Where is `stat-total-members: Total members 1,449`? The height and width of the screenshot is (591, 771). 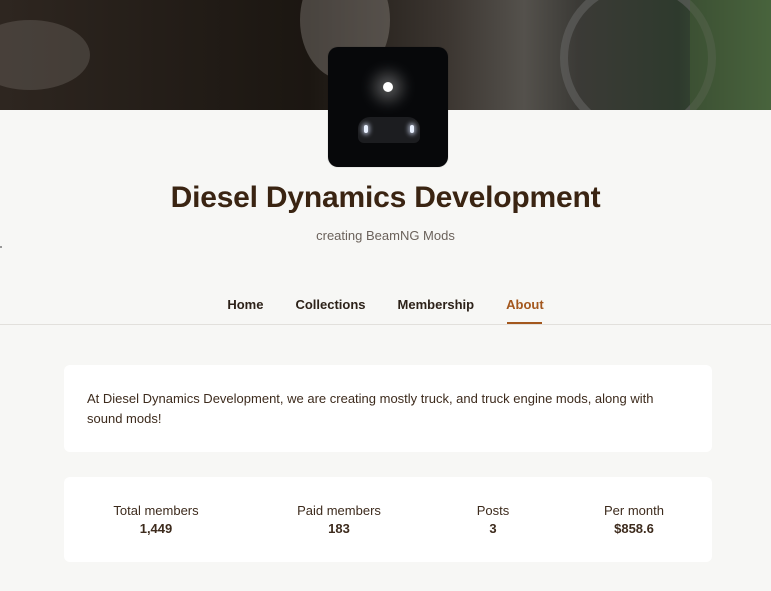 stat-total-members: Total members 1,449 is located at coordinates (156, 521).